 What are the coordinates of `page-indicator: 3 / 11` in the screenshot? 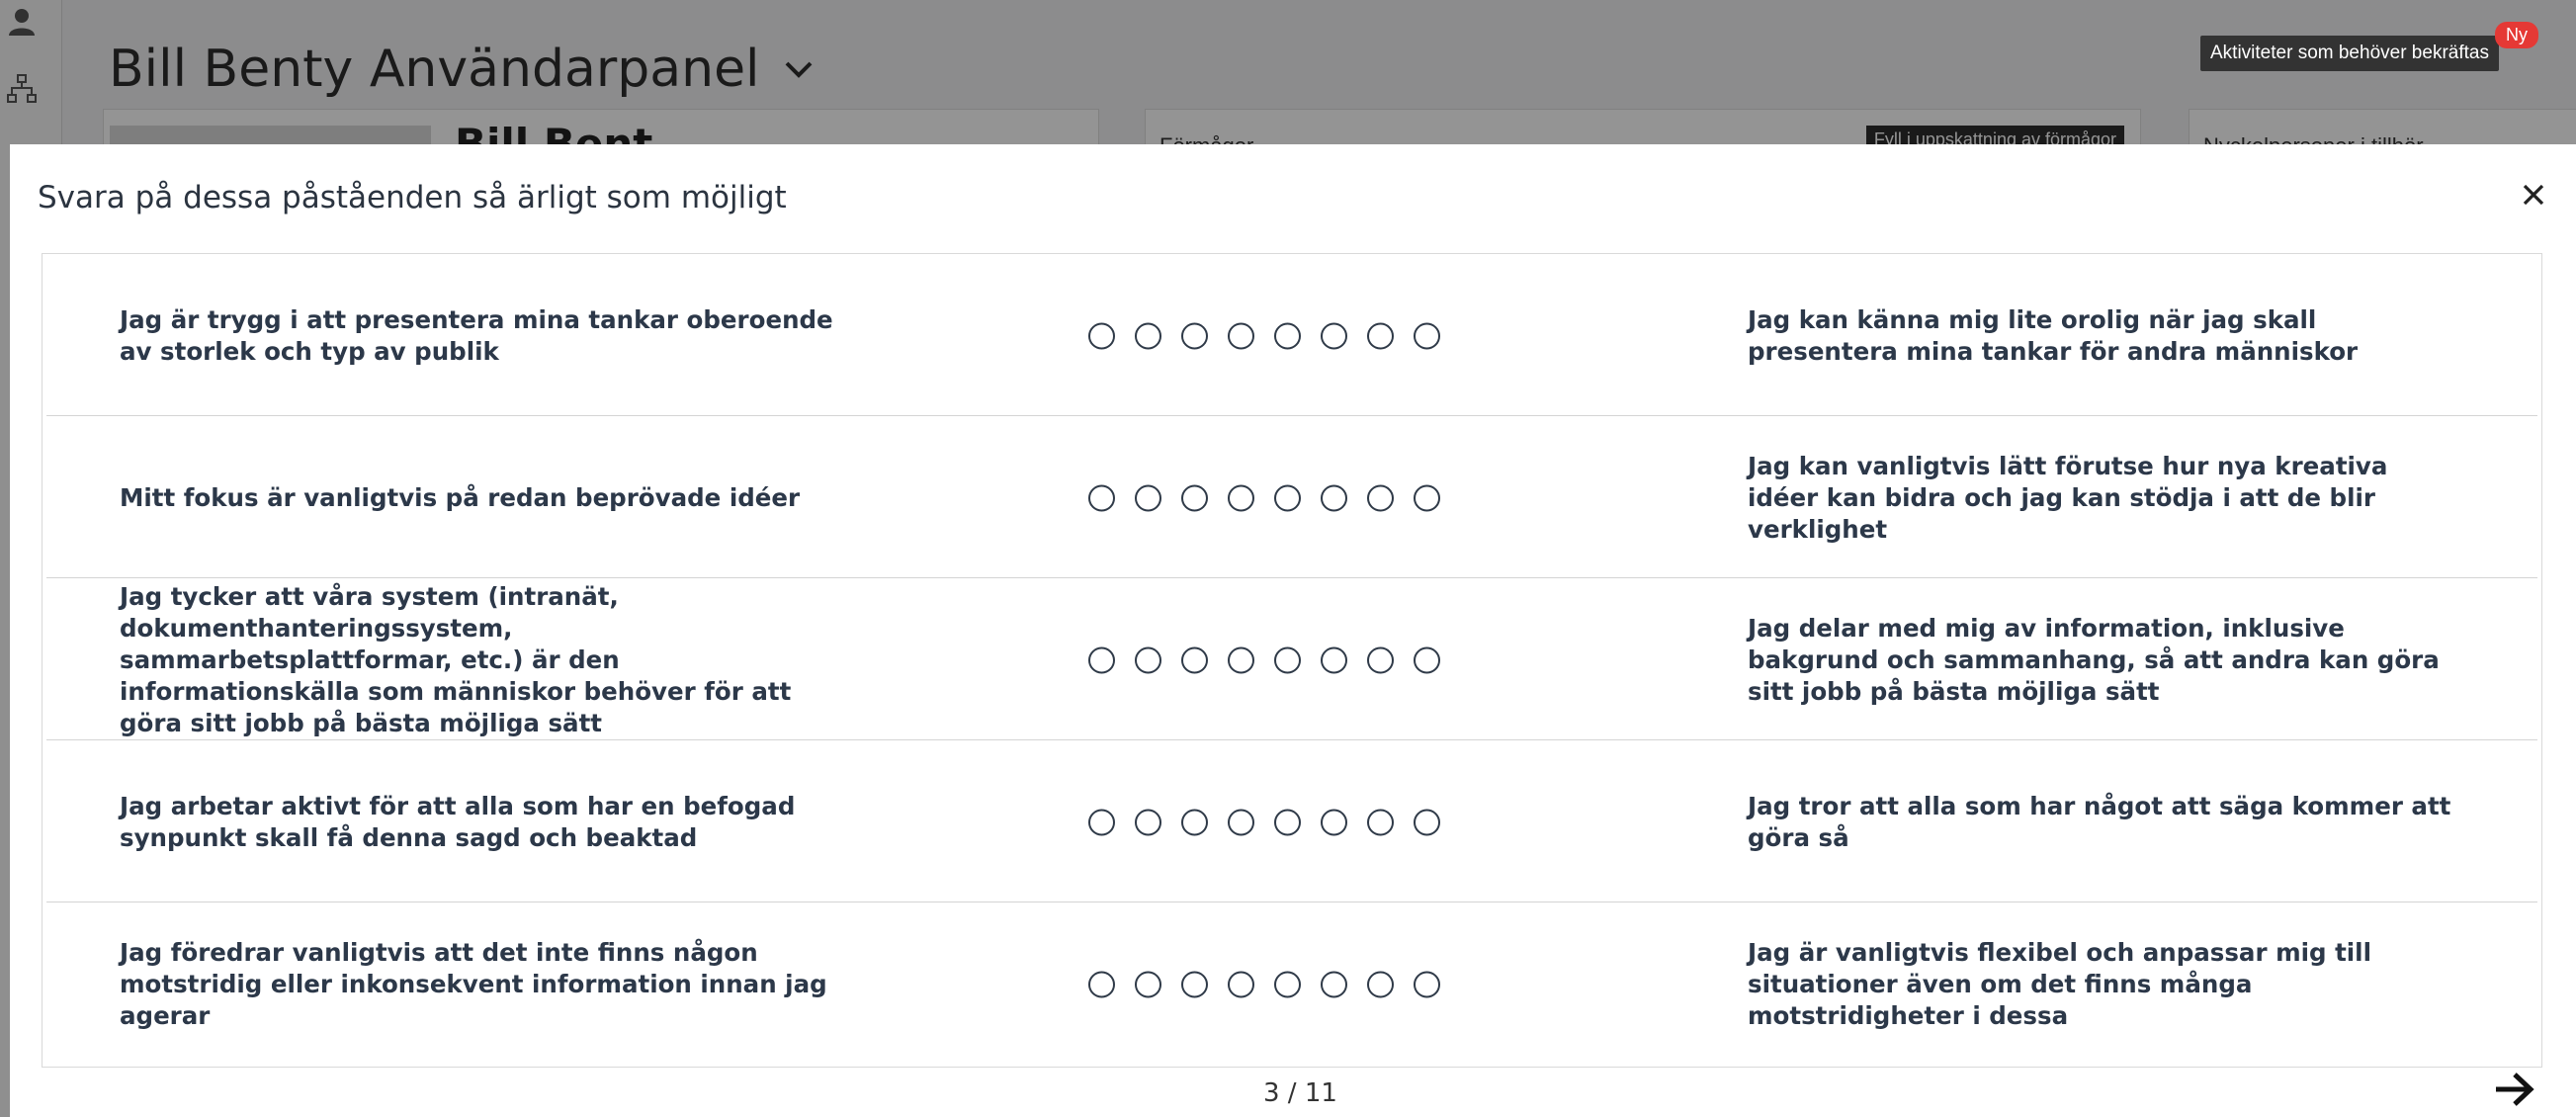 It's located at (1300, 1093).